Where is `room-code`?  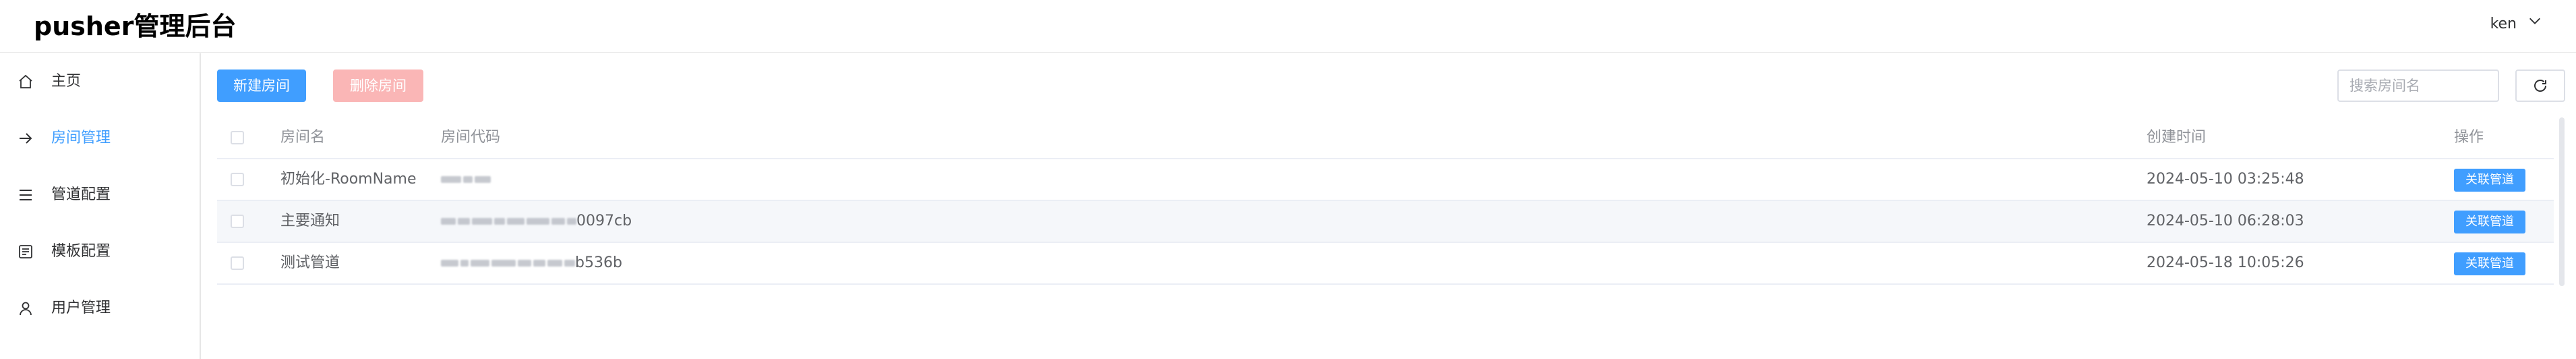 room-code is located at coordinates (466, 179).